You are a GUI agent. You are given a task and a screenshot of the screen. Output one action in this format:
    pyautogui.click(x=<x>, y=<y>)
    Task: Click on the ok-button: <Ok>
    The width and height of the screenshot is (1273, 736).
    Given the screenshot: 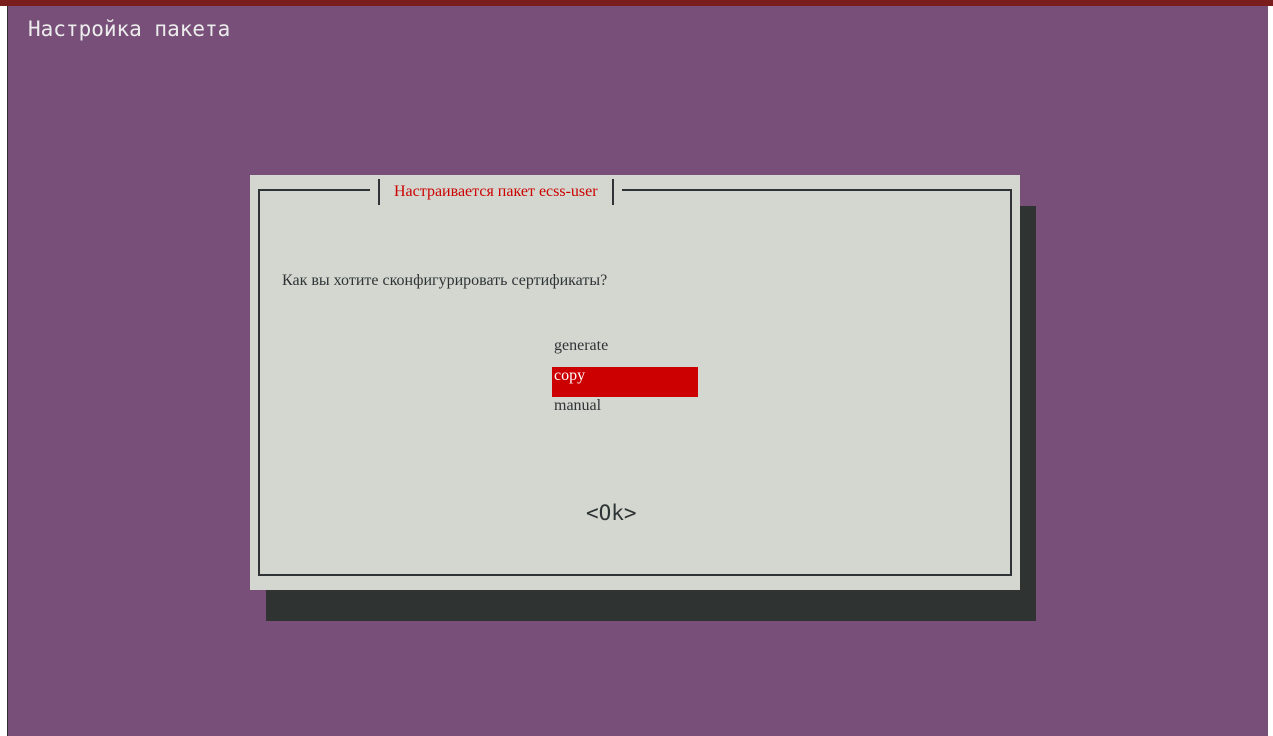 What is the action you would take?
    pyautogui.click(x=611, y=513)
    